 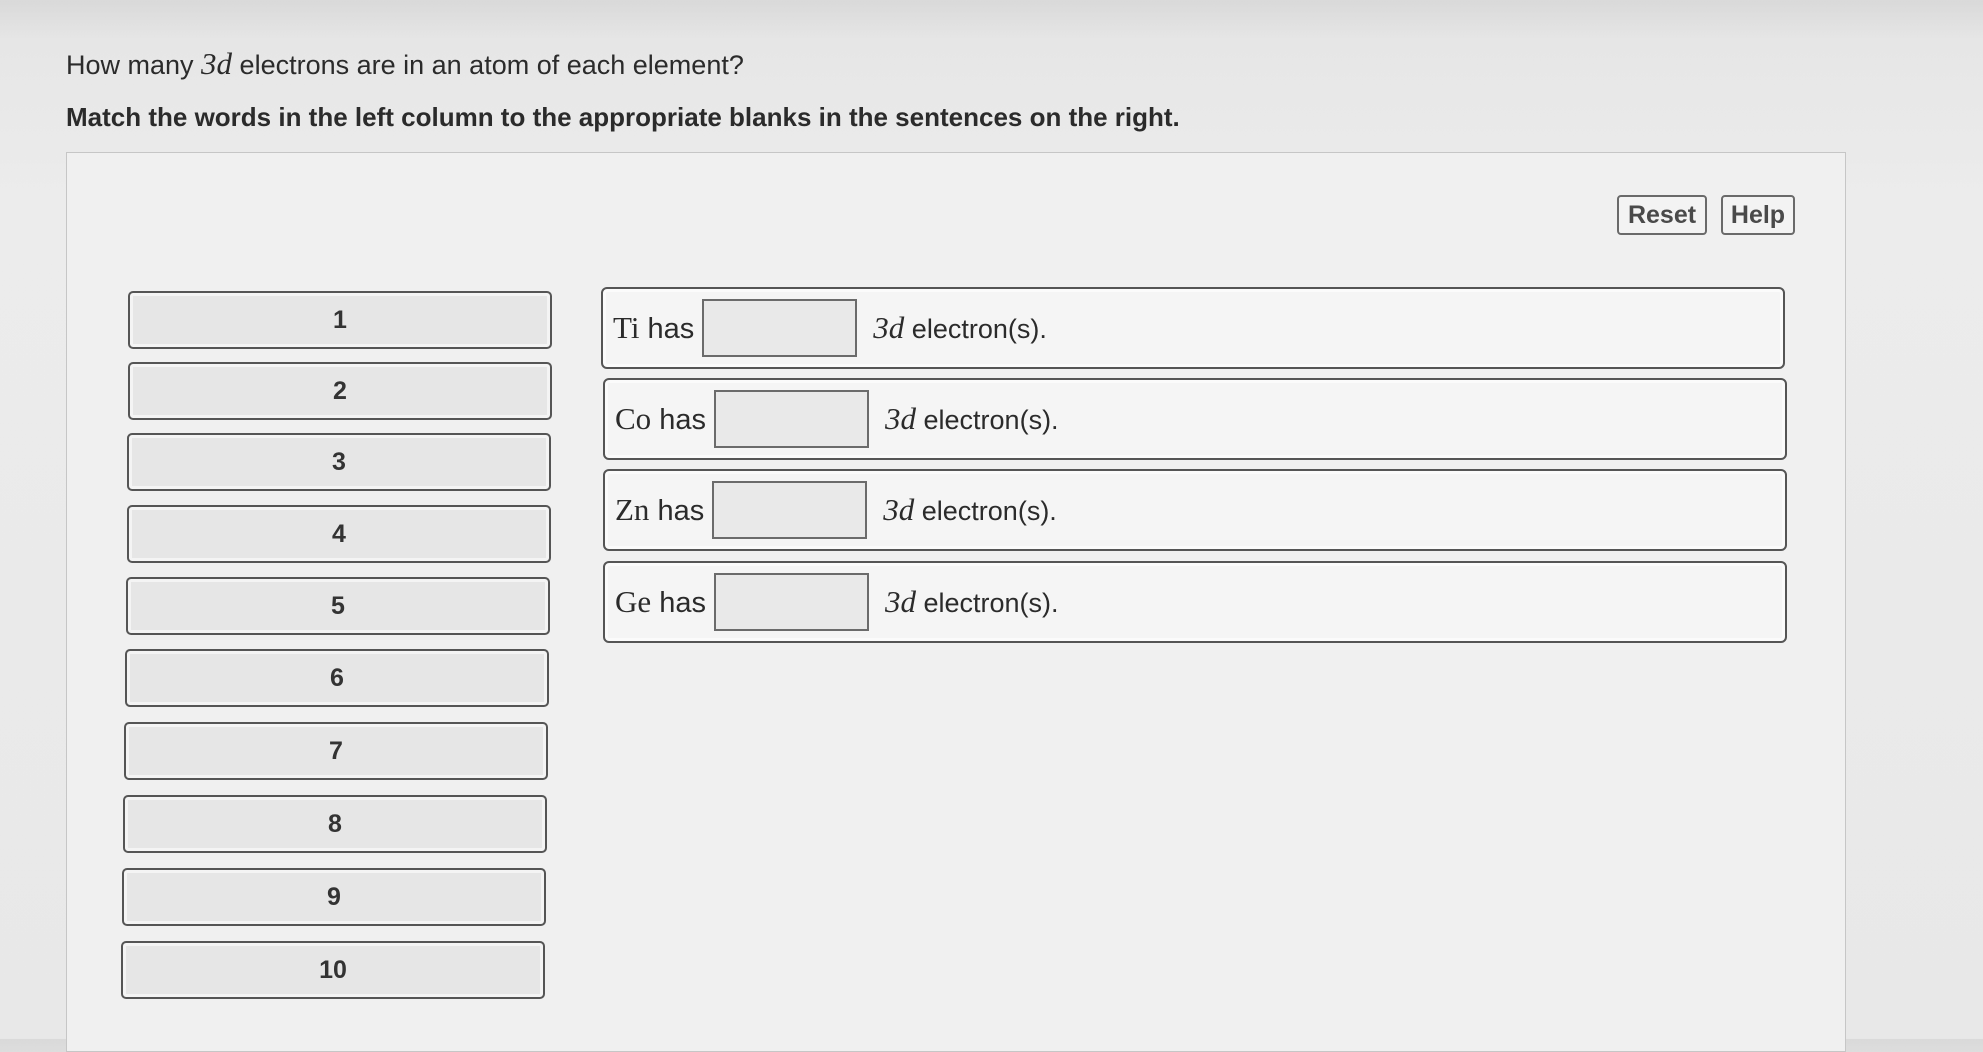 I want to click on sentence-label: Co has, so click(x=660, y=419).